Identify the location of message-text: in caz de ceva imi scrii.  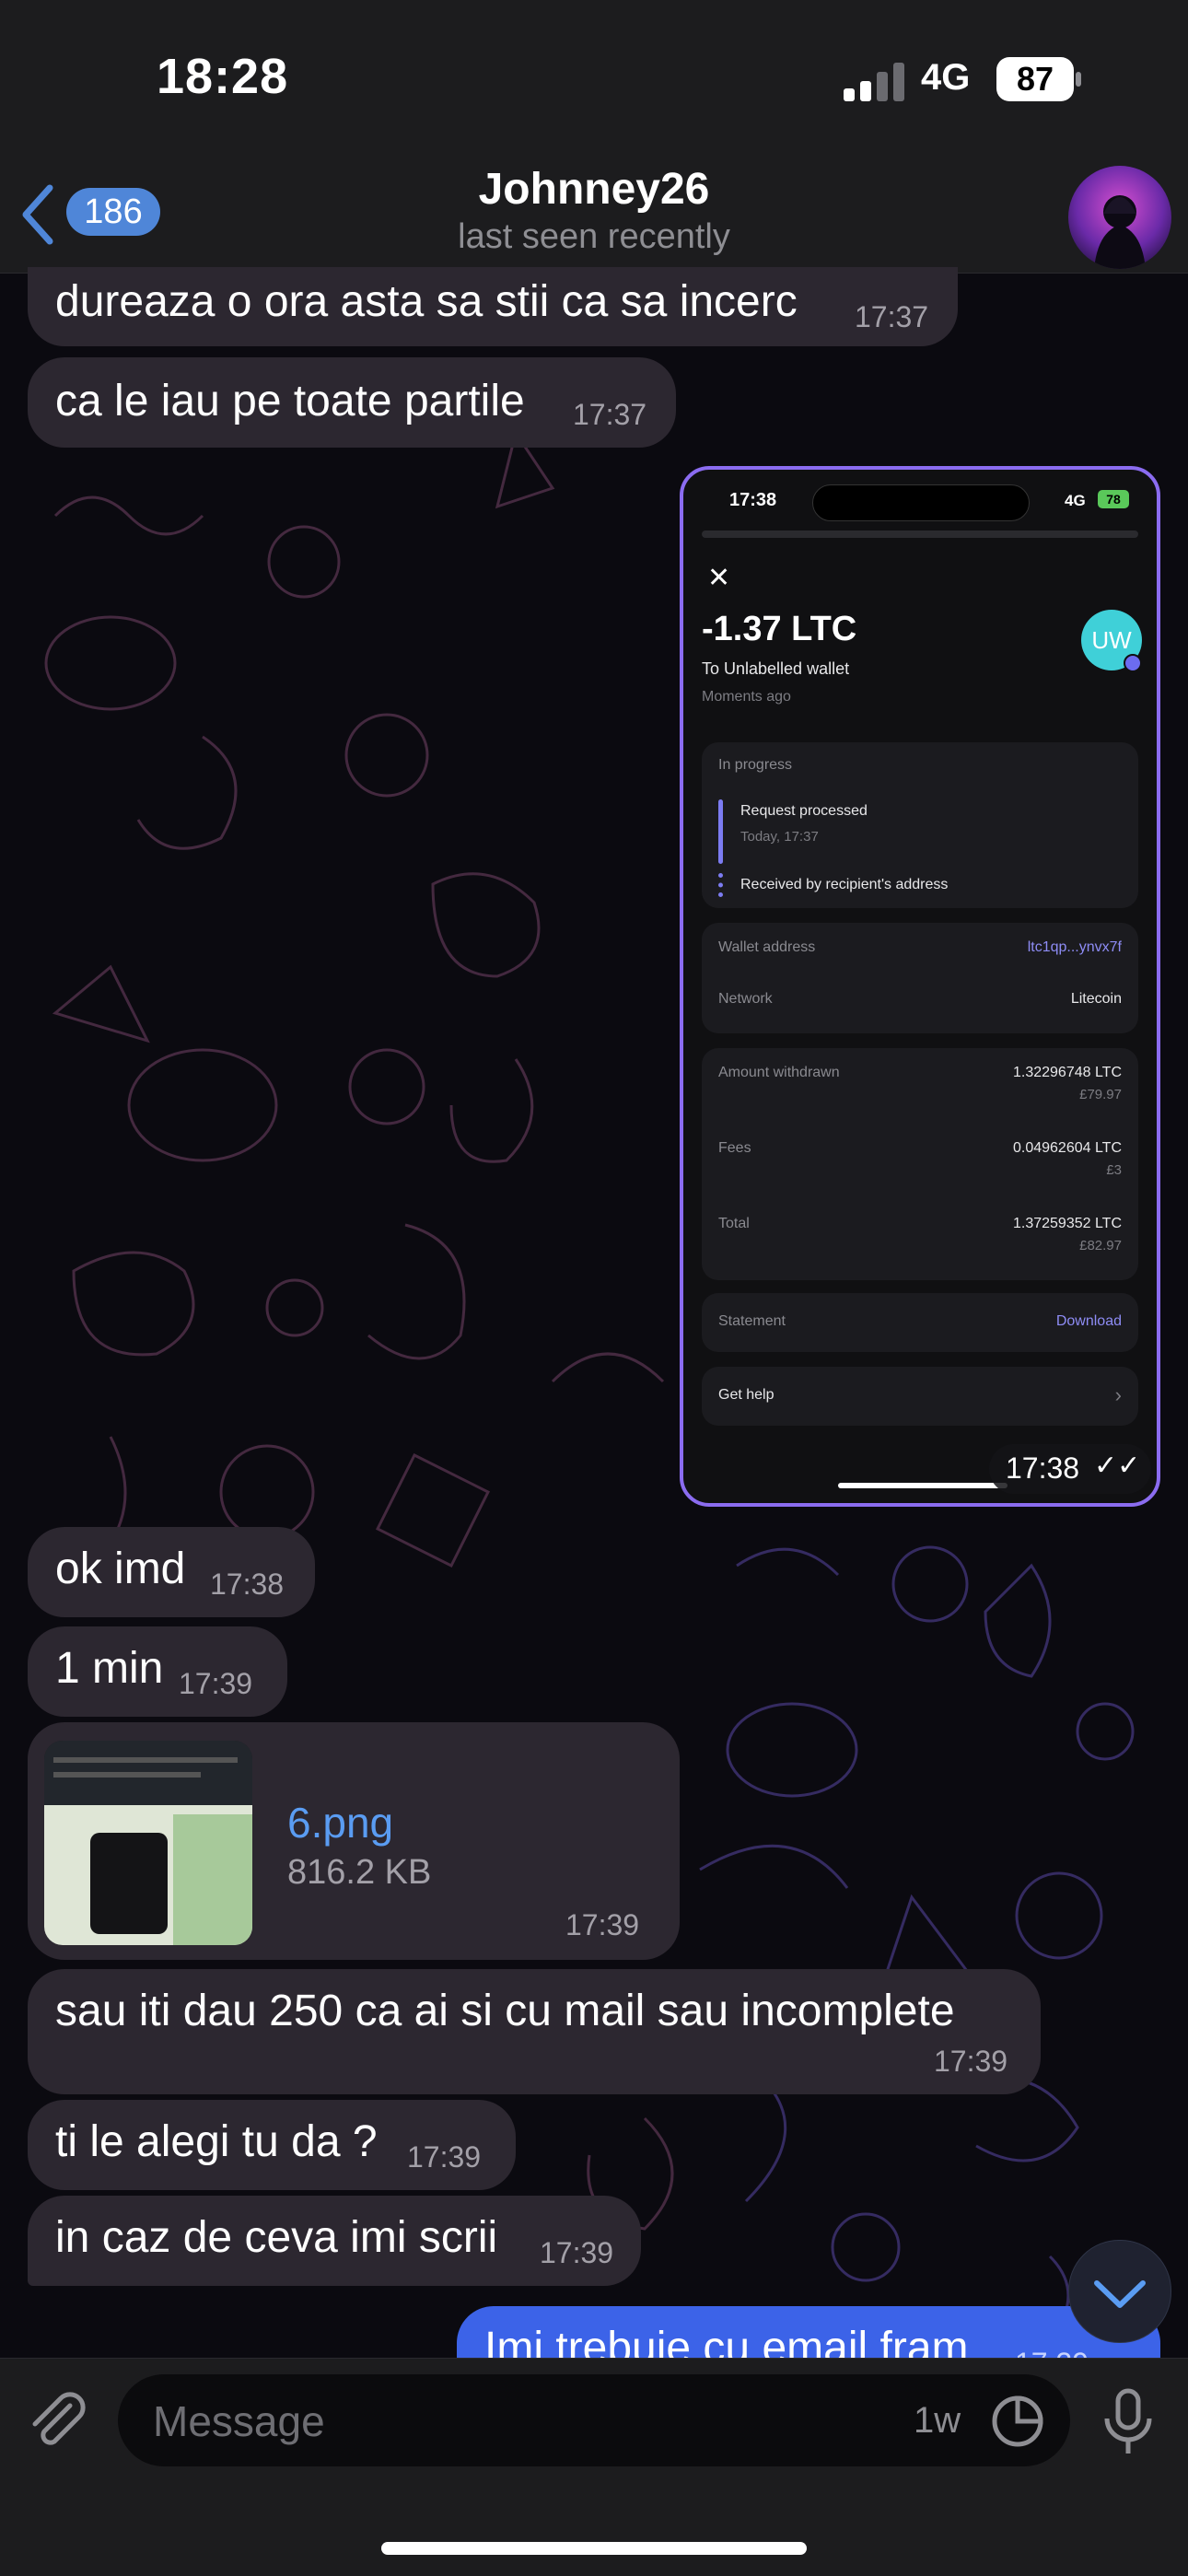
(276, 2237).